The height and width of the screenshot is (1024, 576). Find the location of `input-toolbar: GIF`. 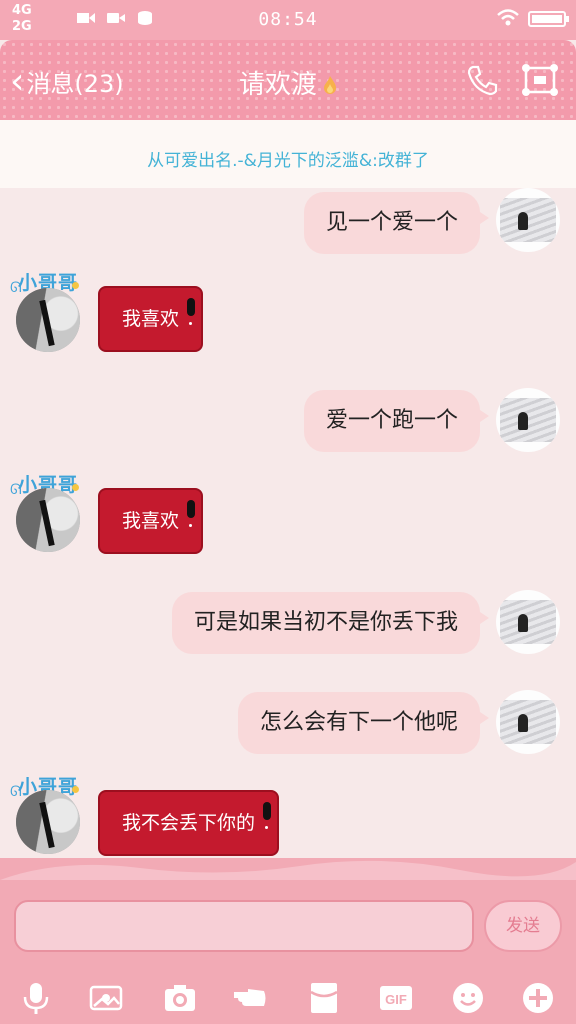

input-toolbar: GIF is located at coordinates (288, 997).